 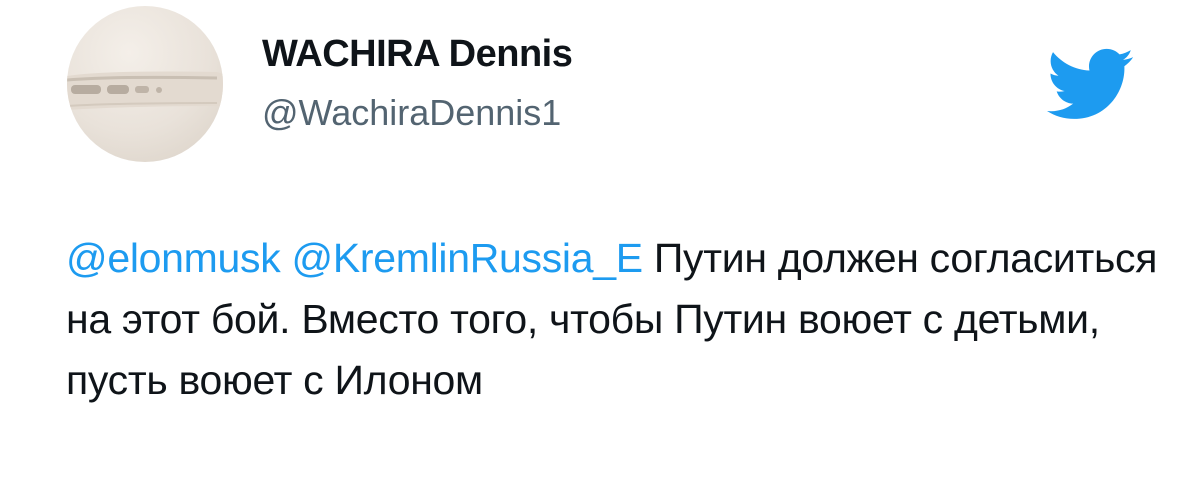 What do you see at coordinates (173, 258) in the screenshot?
I see `mention-link: @elonmusk` at bounding box center [173, 258].